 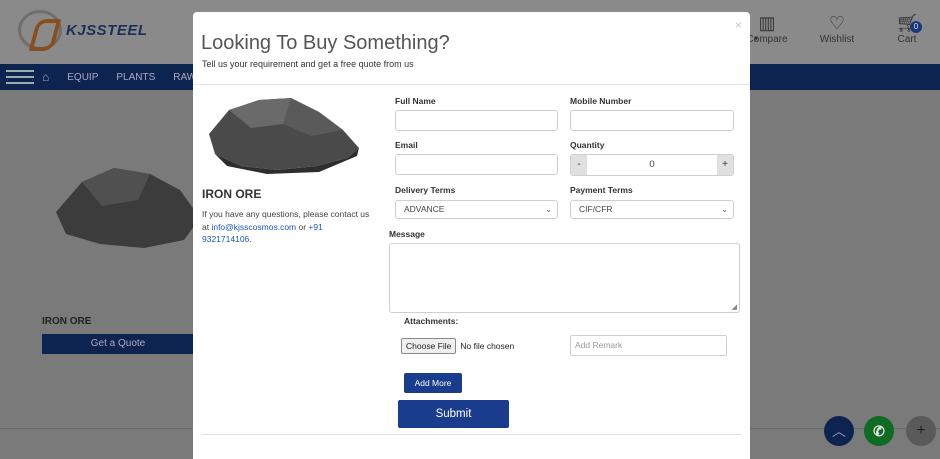 What do you see at coordinates (45, 77) in the screenshot?
I see `home-icon: ⌂` at bounding box center [45, 77].